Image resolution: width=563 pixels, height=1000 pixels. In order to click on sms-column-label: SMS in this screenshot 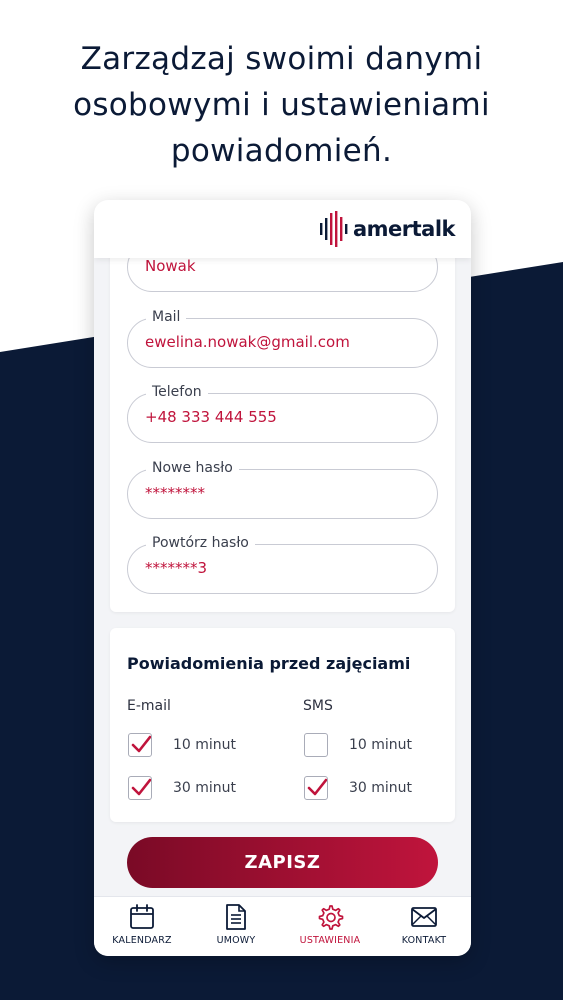, I will do `click(318, 706)`.